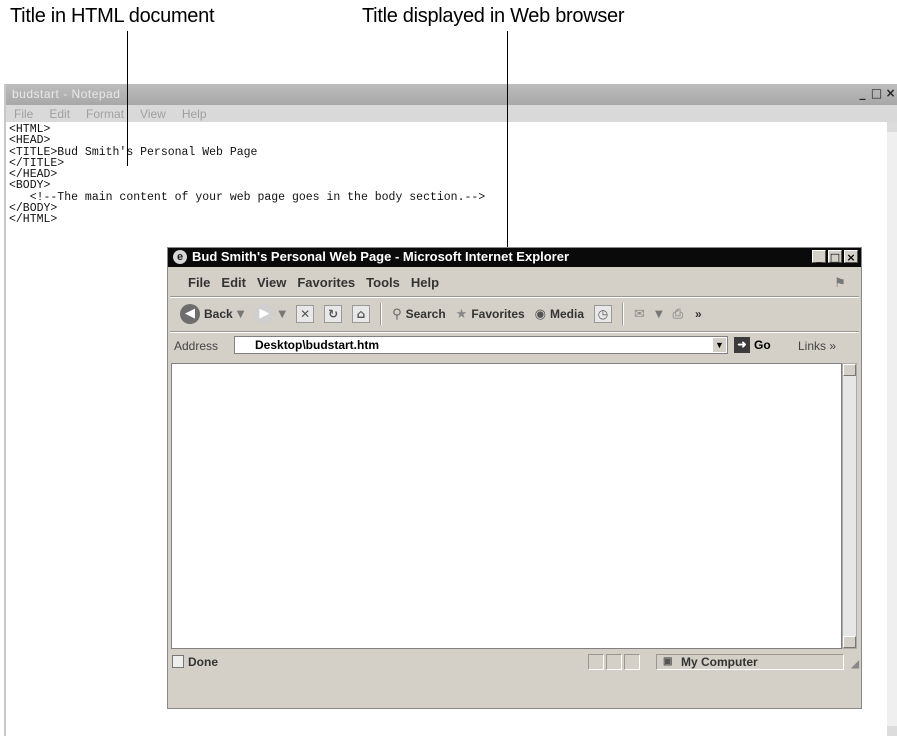  Describe the element at coordinates (698, 314) in the screenshot. I see `toolbar-overflow-button: »` at that location.